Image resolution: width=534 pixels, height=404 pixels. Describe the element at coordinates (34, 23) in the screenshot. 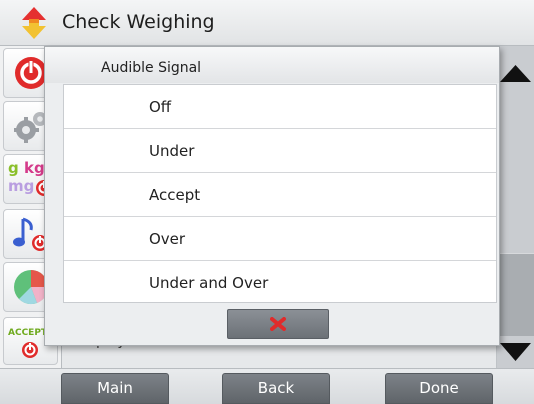

I see `up-down-arrows-icon` at that location.